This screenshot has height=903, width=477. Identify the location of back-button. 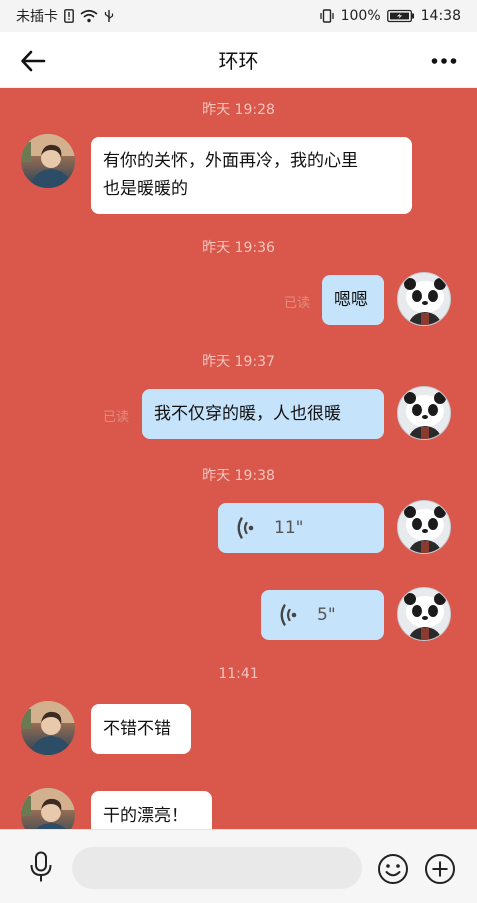
(33, 61).